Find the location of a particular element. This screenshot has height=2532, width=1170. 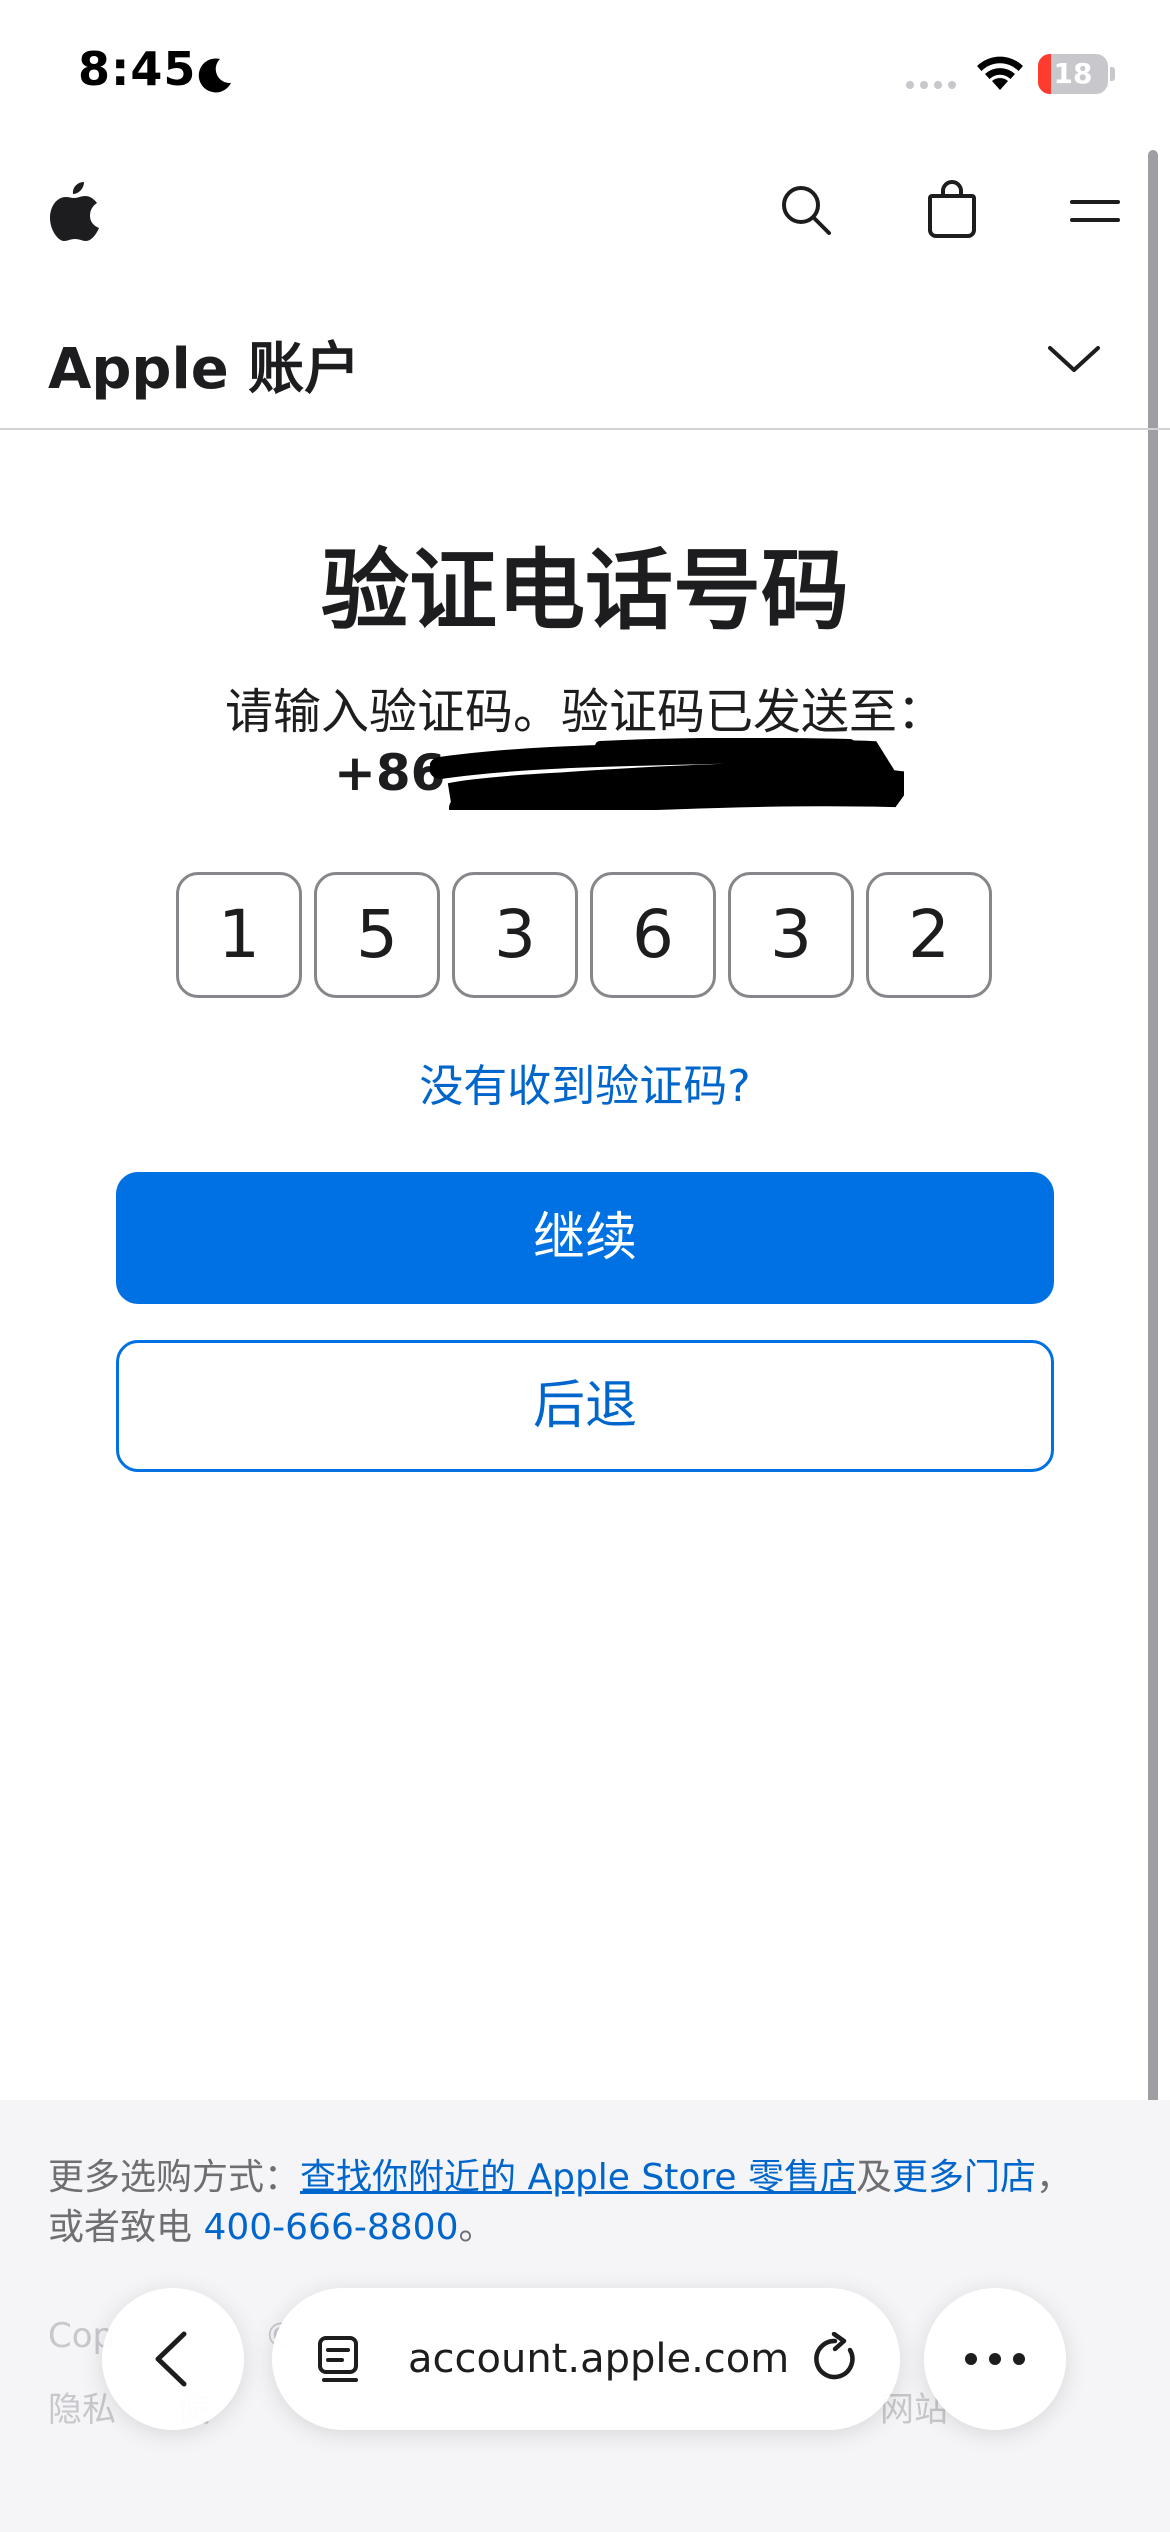

redacted-phone-scribble is located at coordinates (667, 774).